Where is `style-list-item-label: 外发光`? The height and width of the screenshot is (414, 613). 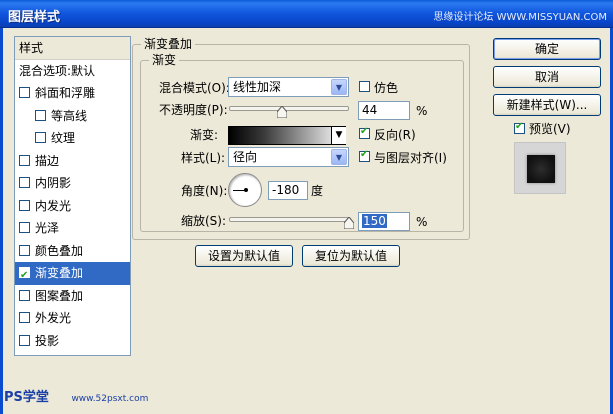 style-list-item-label: 外发光 is located at coordinates (53, 318).